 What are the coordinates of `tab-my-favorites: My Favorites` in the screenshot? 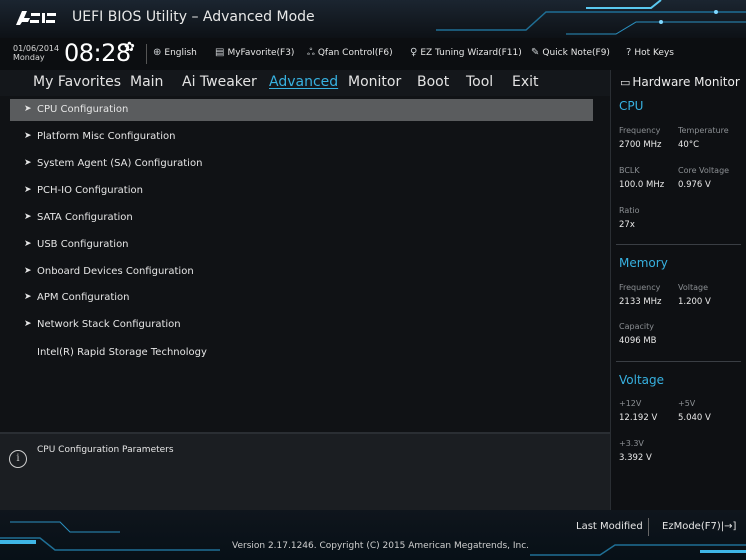 It's located at (77, 82).